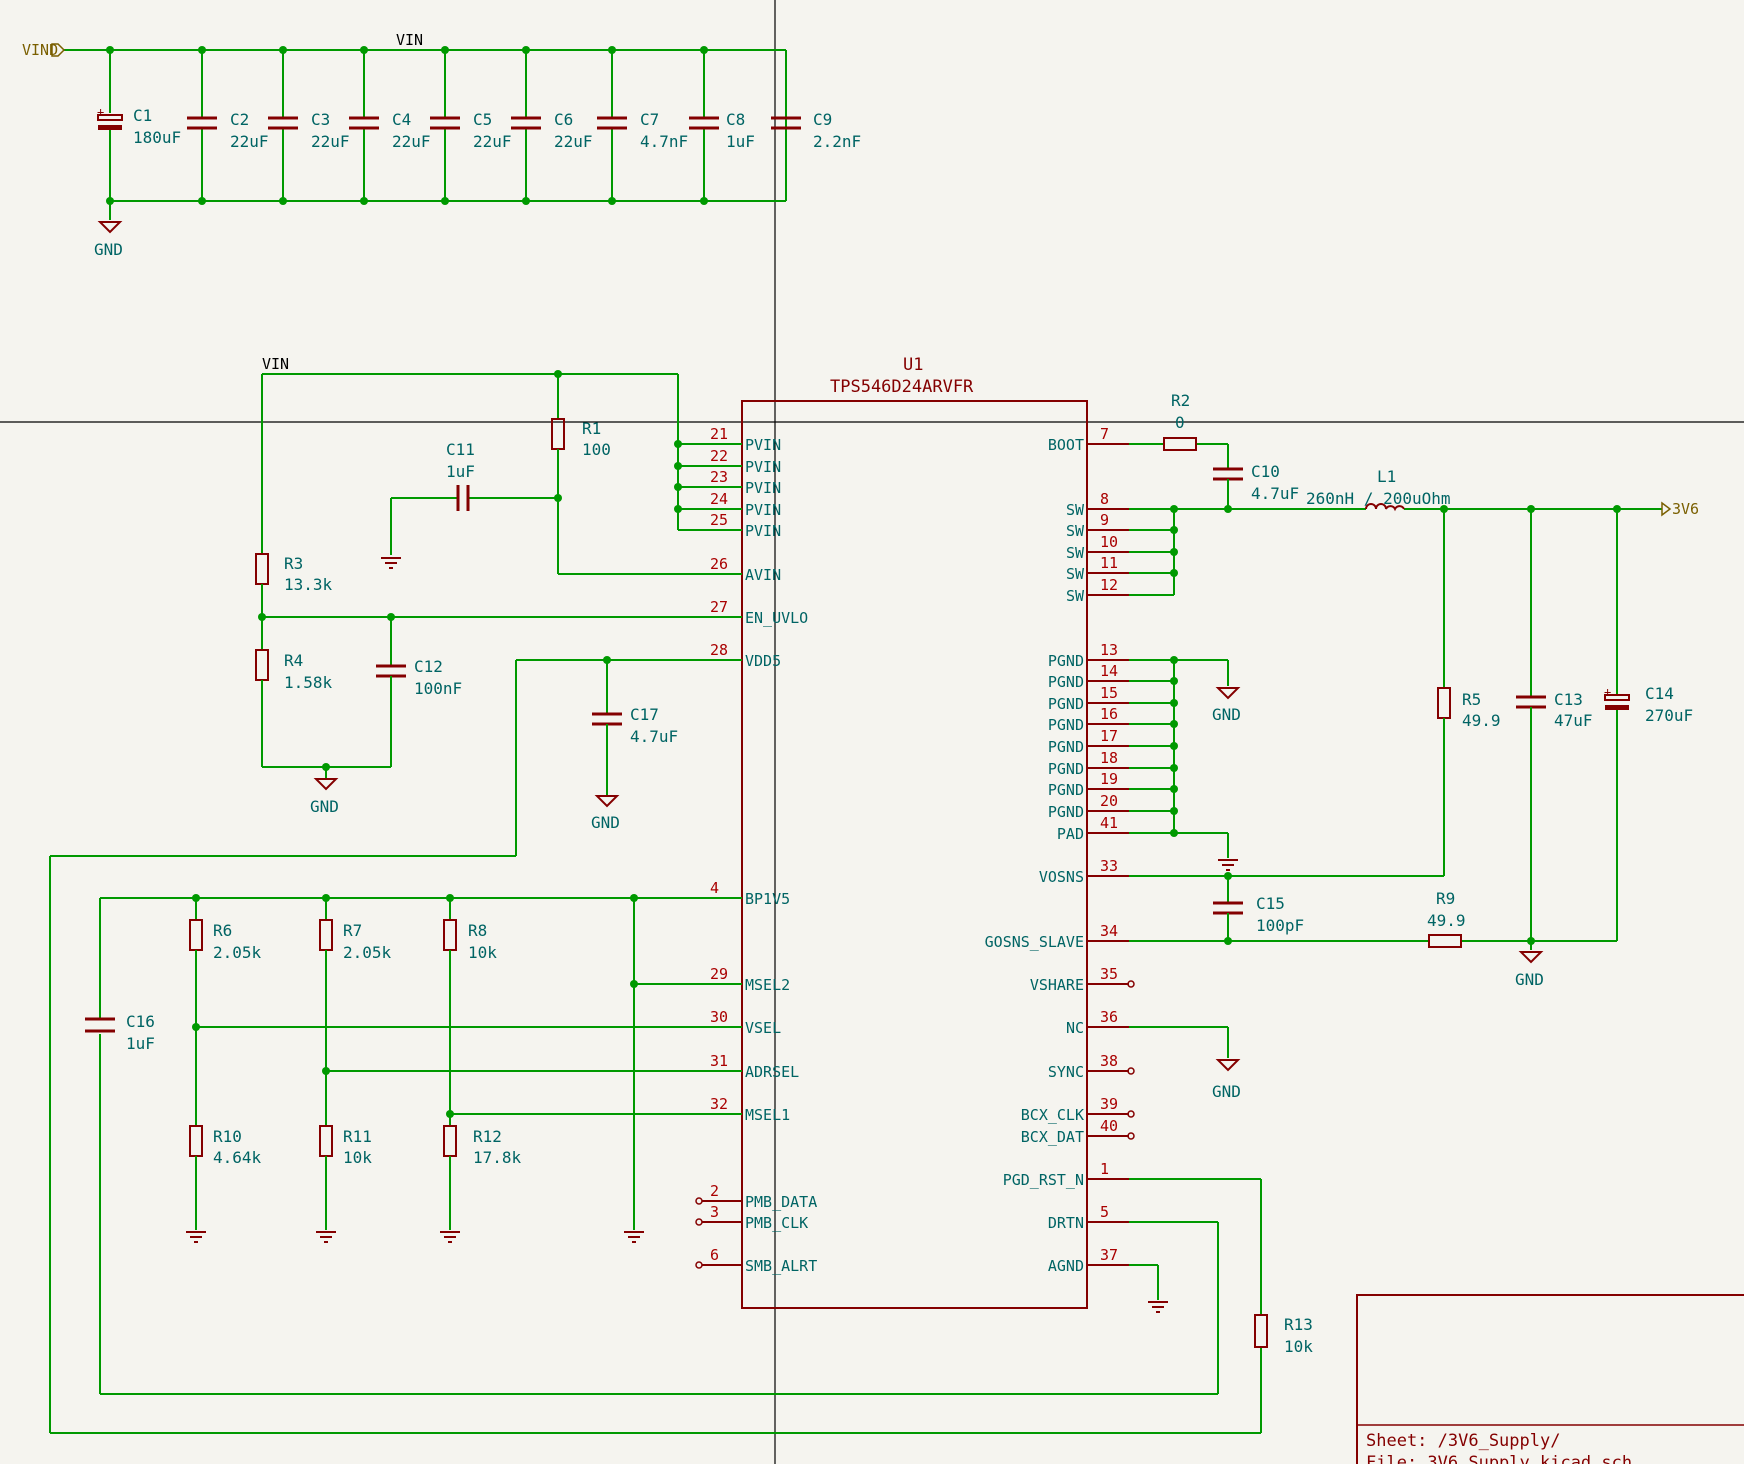 This screenshot has height=1464, width=1744. What do you see at coordinates (1109, 693) in the screenshot?
I see `pin-number: 15` at bounding box center [1109, 693].